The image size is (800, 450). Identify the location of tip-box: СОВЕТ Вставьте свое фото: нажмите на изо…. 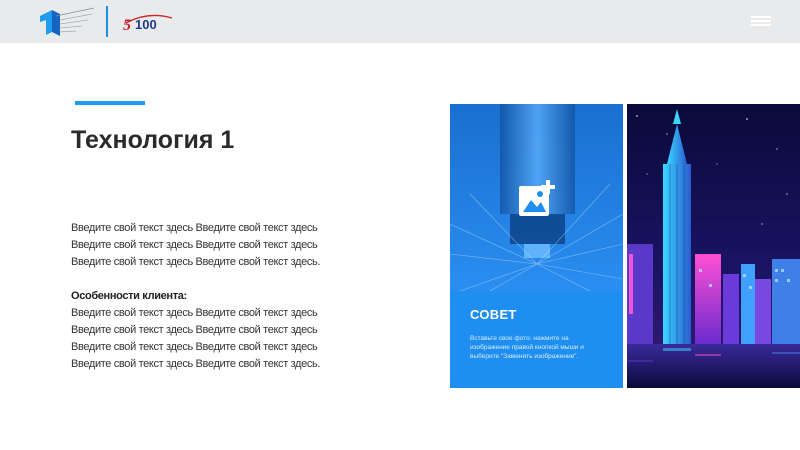
(536, 339).